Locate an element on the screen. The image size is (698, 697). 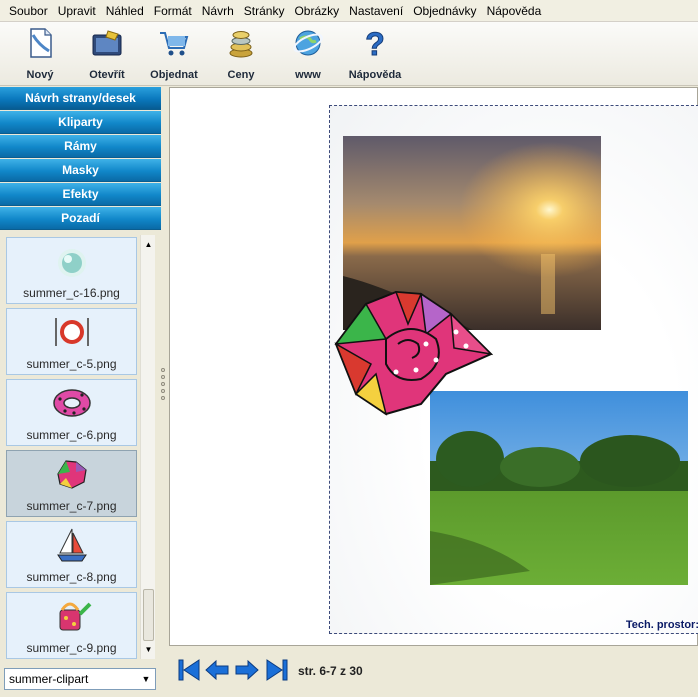
help-button: ? Nápověda is located at coordinates (375, 54).